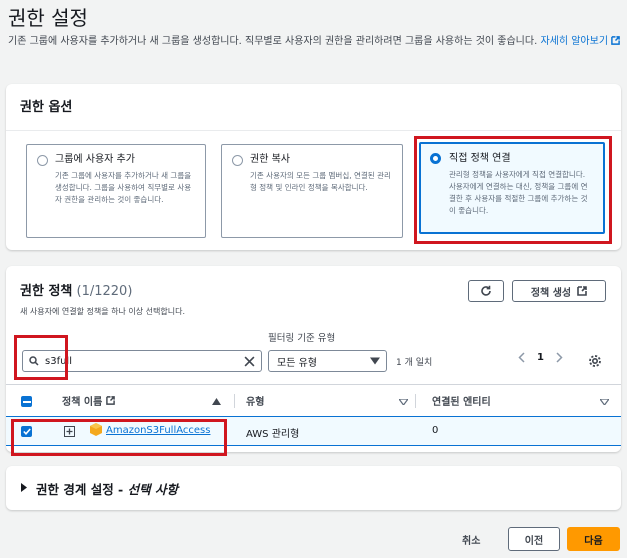  I want to click on radio-attach-policies, so click(435, 158).